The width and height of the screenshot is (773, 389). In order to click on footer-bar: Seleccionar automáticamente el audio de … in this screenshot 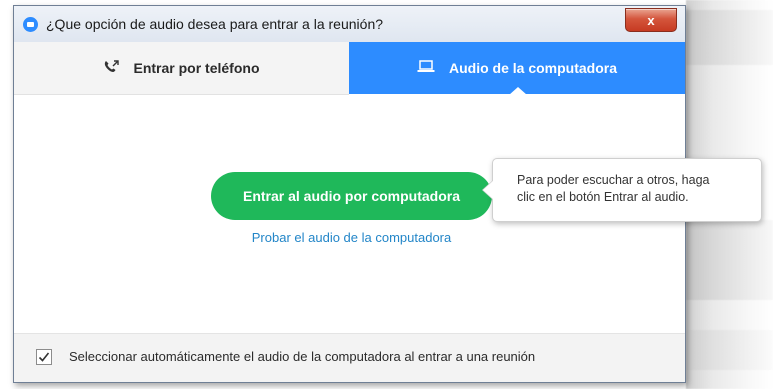, I will do `click(349, 357)`.